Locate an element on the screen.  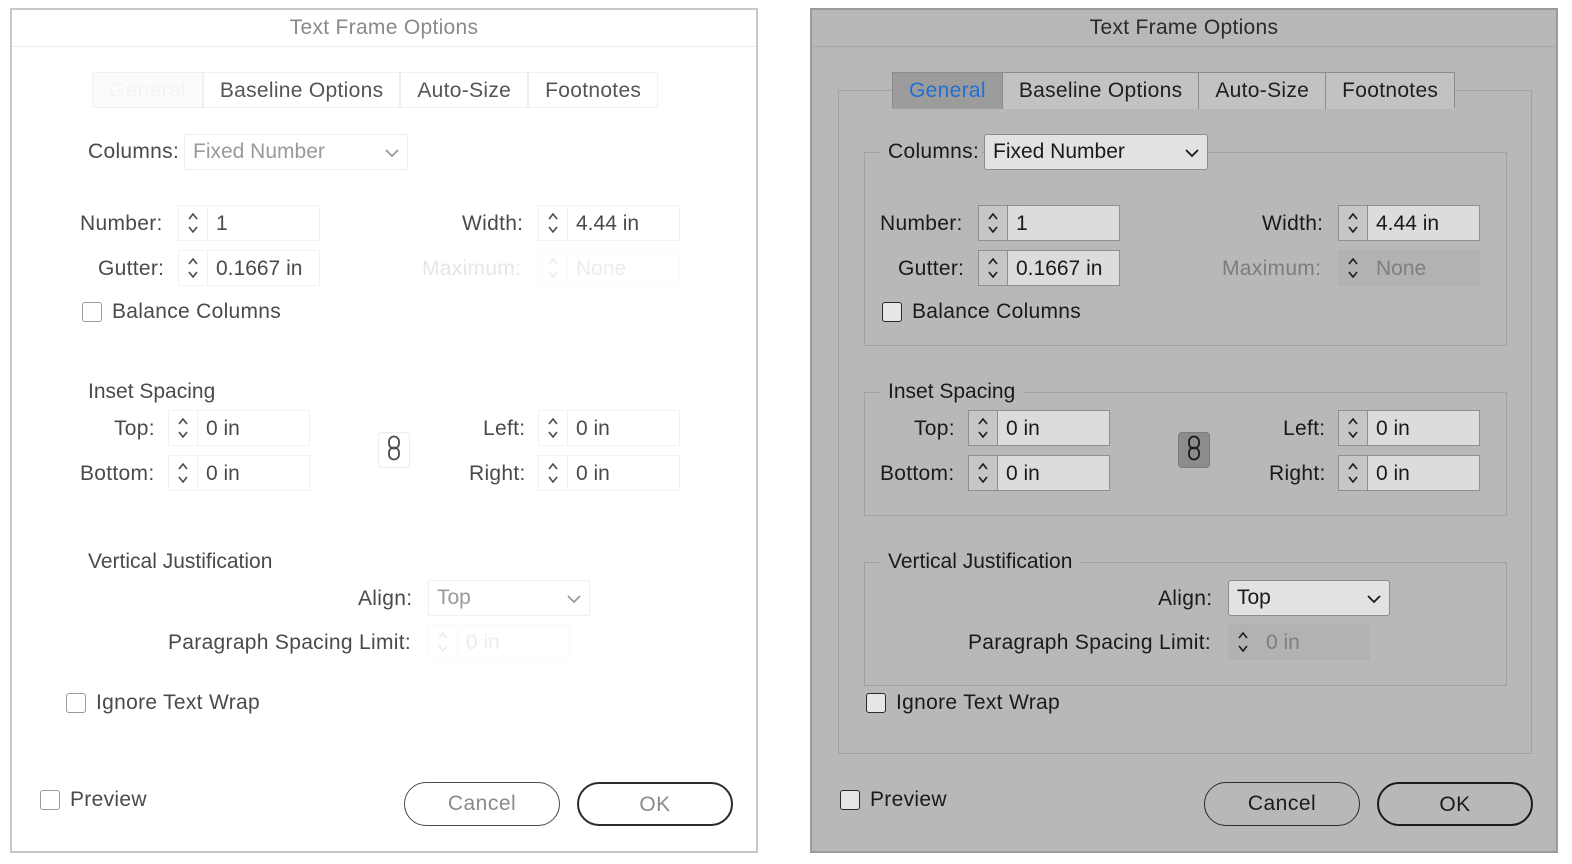
right-label: Right: is located at coordinates (497, 473).